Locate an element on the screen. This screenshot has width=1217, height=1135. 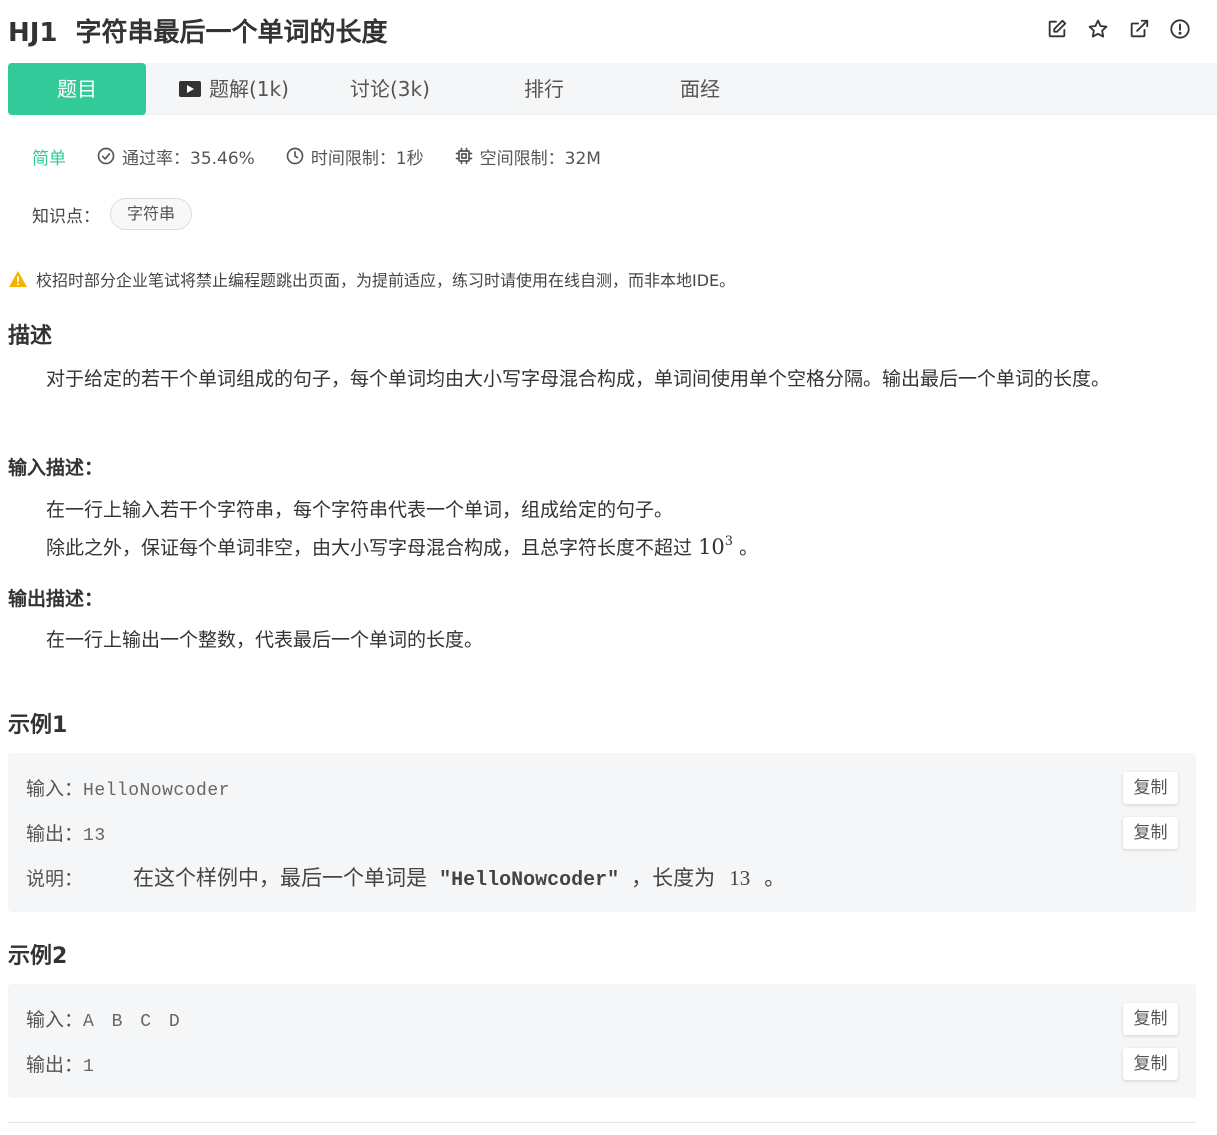
warning-icon is located at coordinates (18, 279).